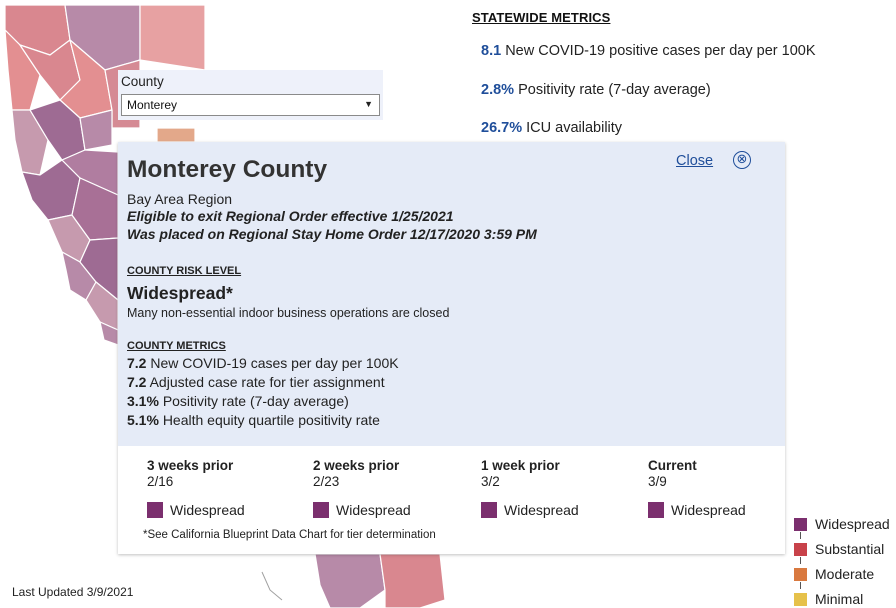 The height and width of the screenshot is (608, 896). What do you see at coordinates (326, 481) in the screenshot?
I see `period-date: 2/23` at bounding box center [326, 481].